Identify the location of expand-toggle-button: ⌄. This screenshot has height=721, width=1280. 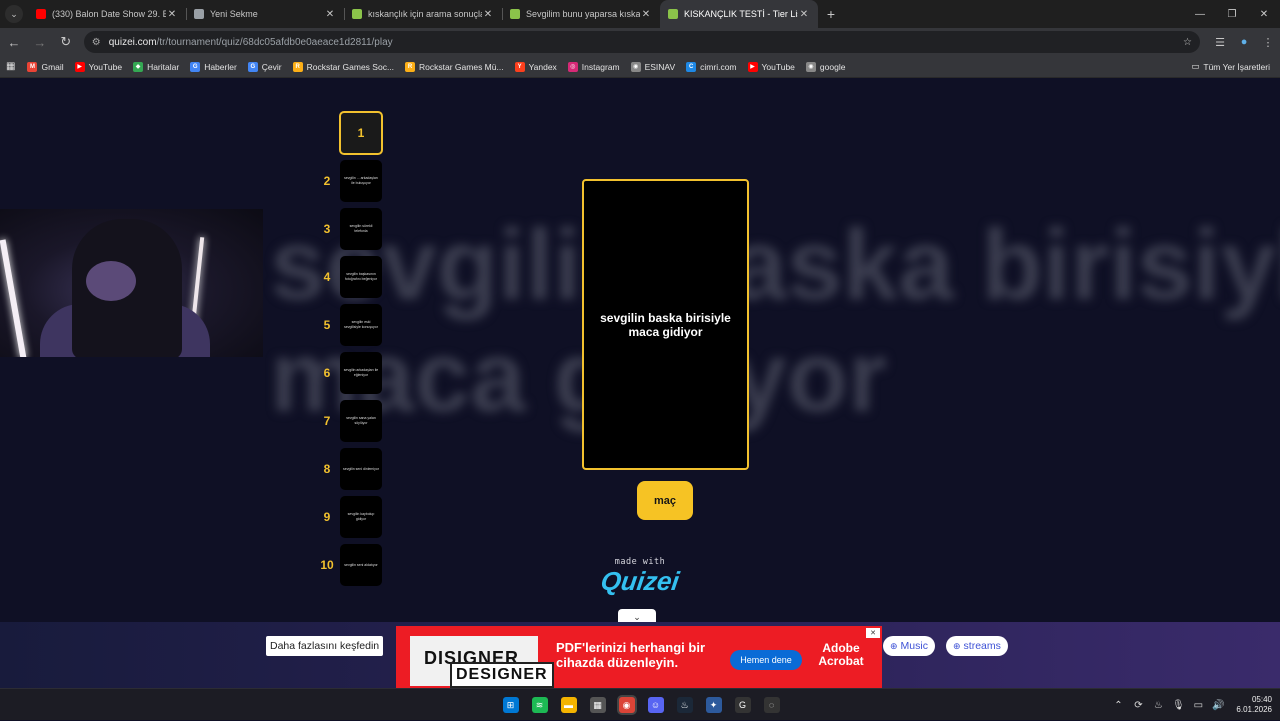
(637, 615).